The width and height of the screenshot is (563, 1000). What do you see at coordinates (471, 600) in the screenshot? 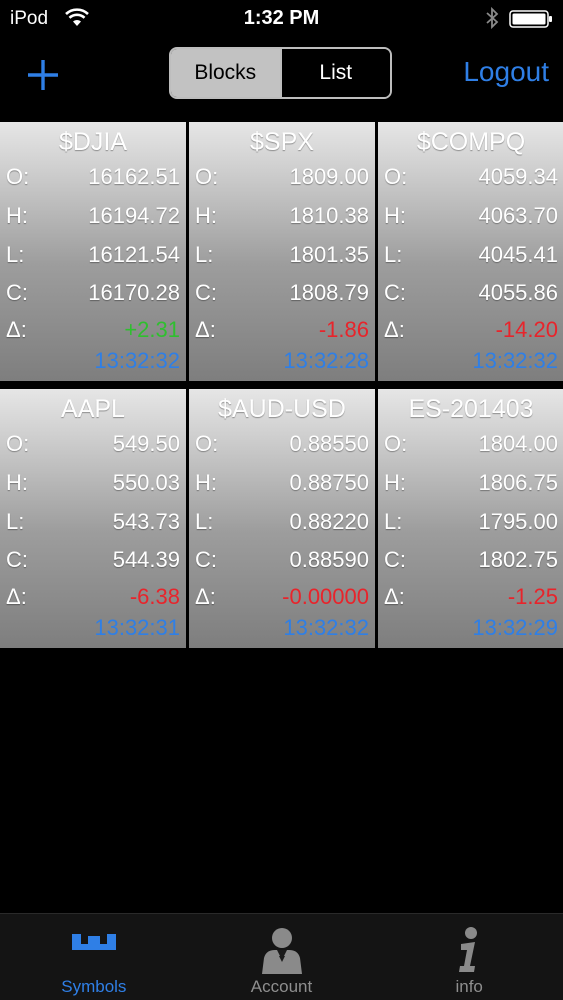
I see `block-row-change: Δ: -1.25` at bounding box center [471, 600].